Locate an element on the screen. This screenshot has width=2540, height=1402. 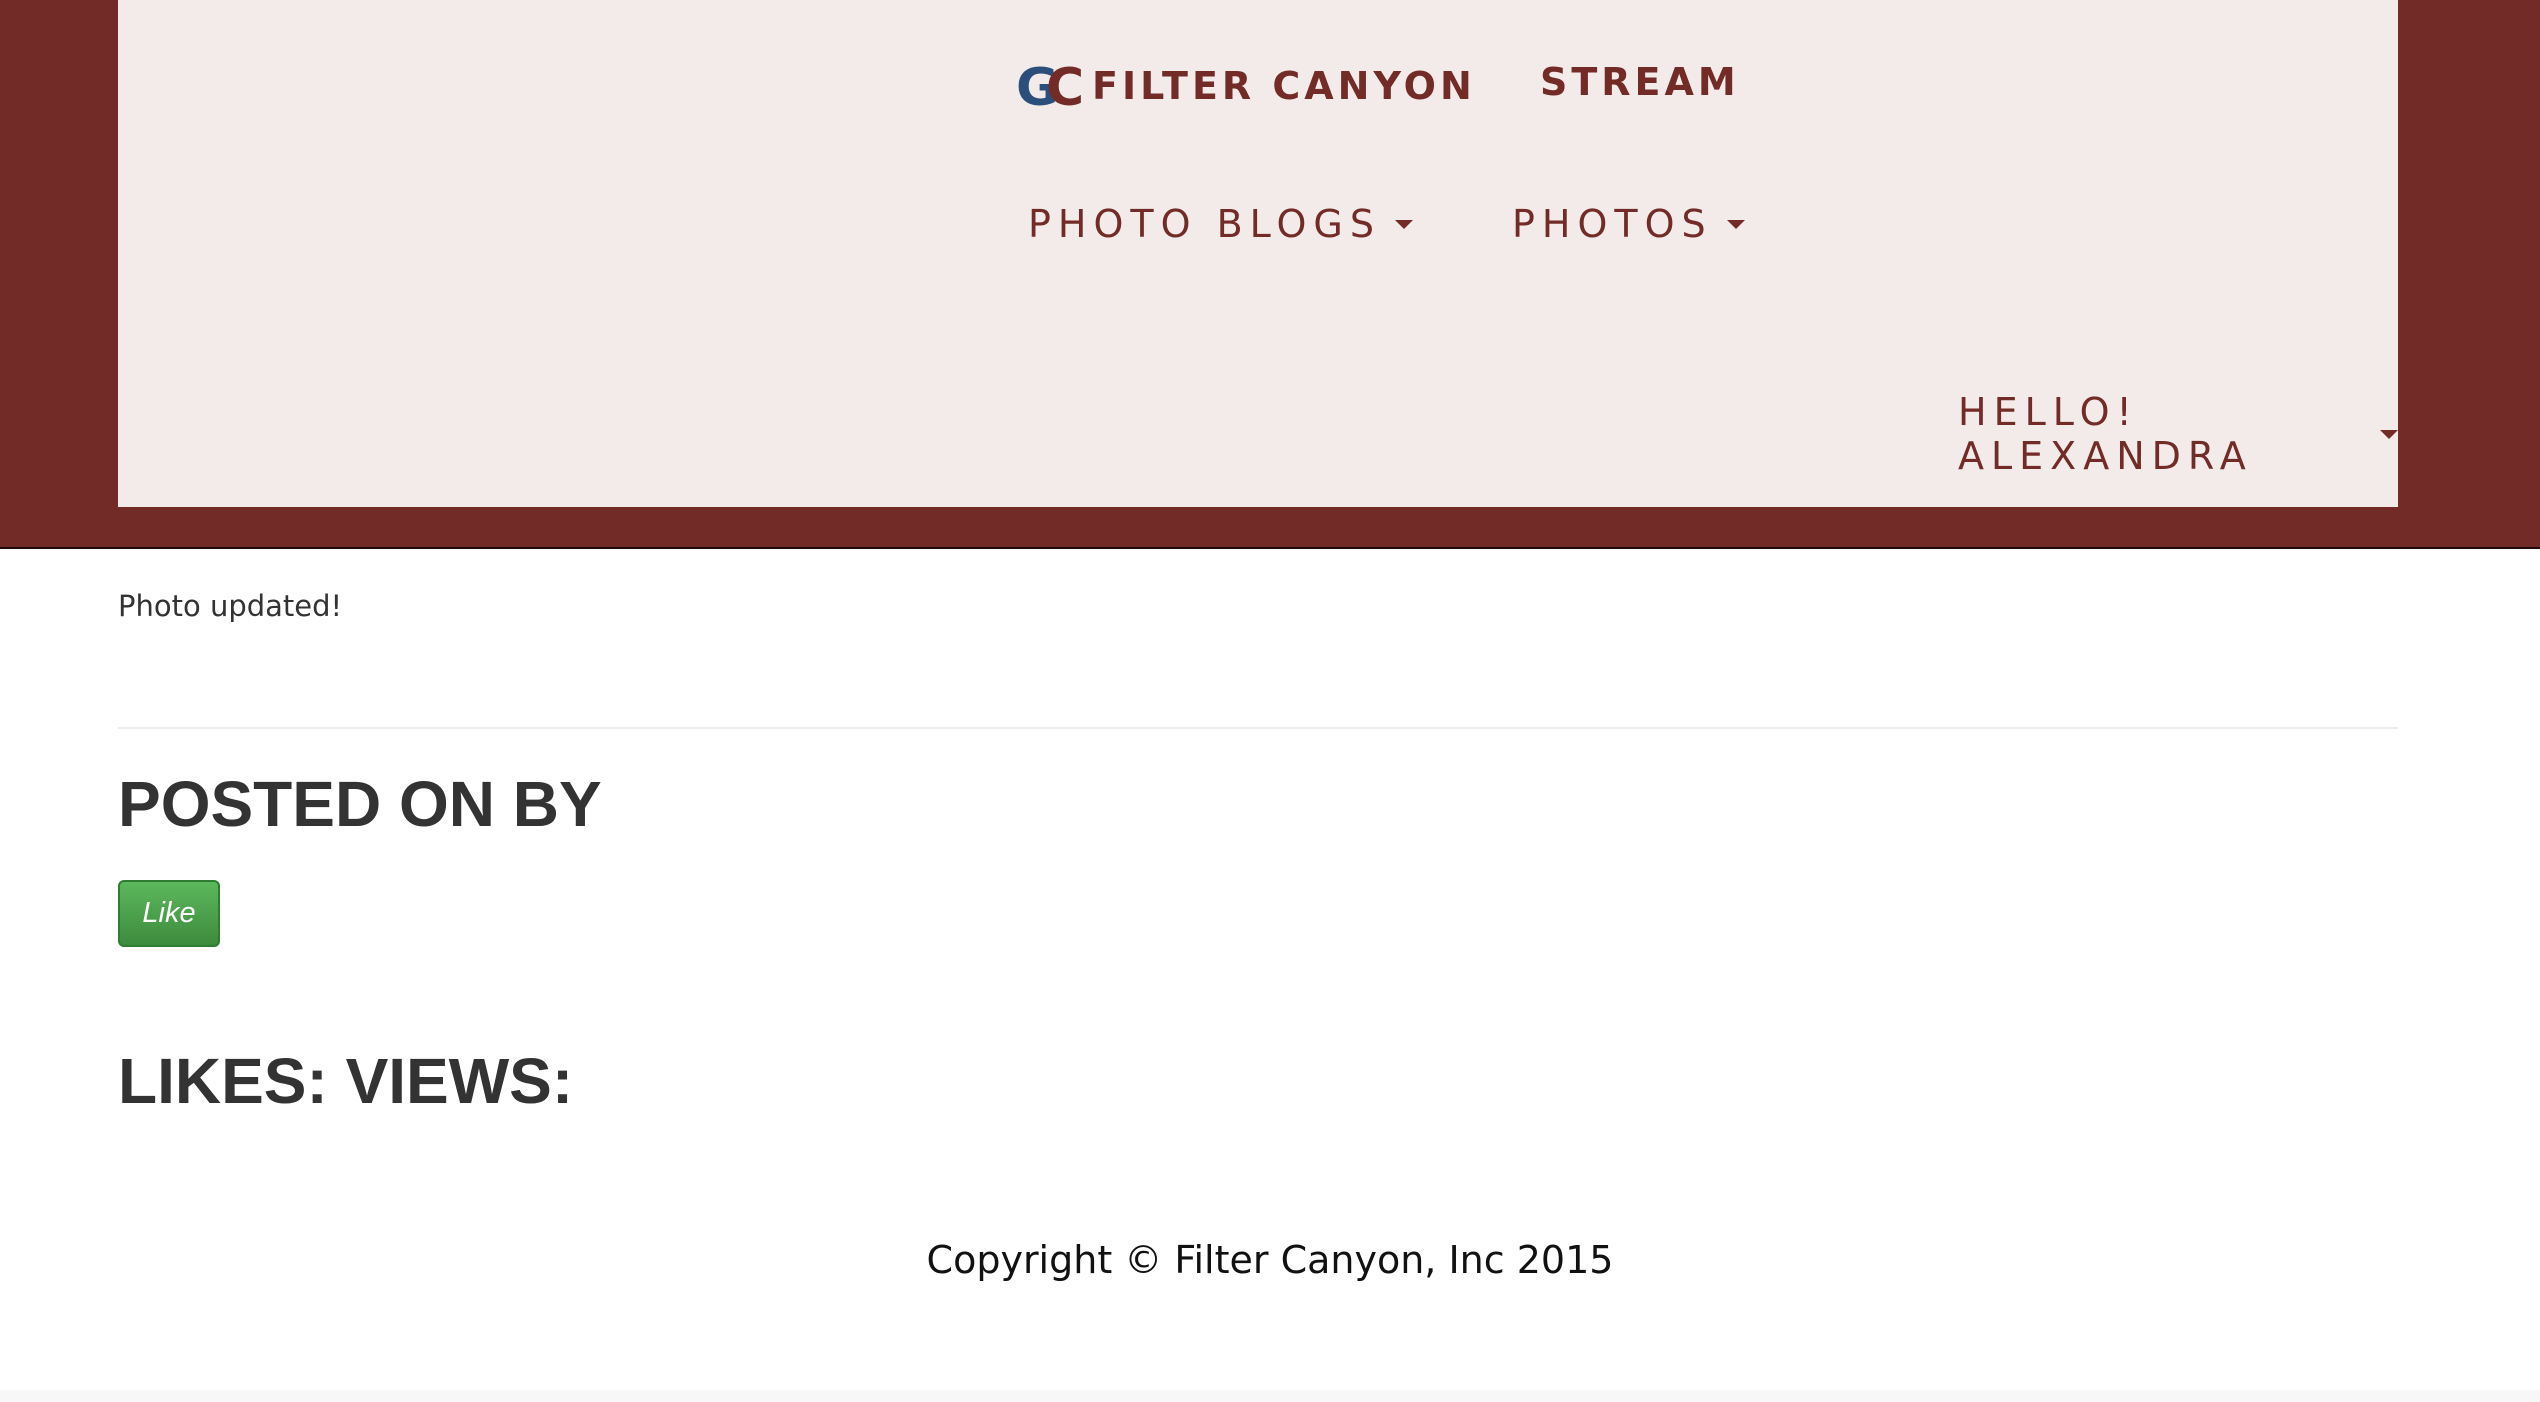
svg-text: C is located at coordinates (1065, 86).